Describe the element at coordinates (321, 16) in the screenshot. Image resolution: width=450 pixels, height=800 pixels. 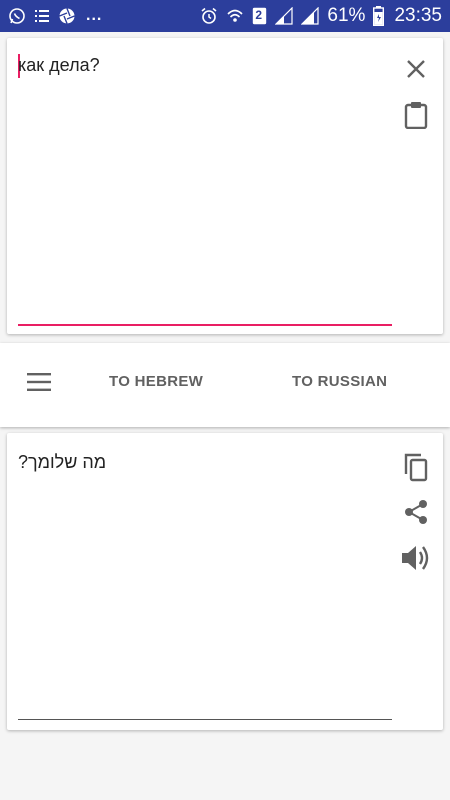
I see `status-right: 2 61% 23:35` at that location.